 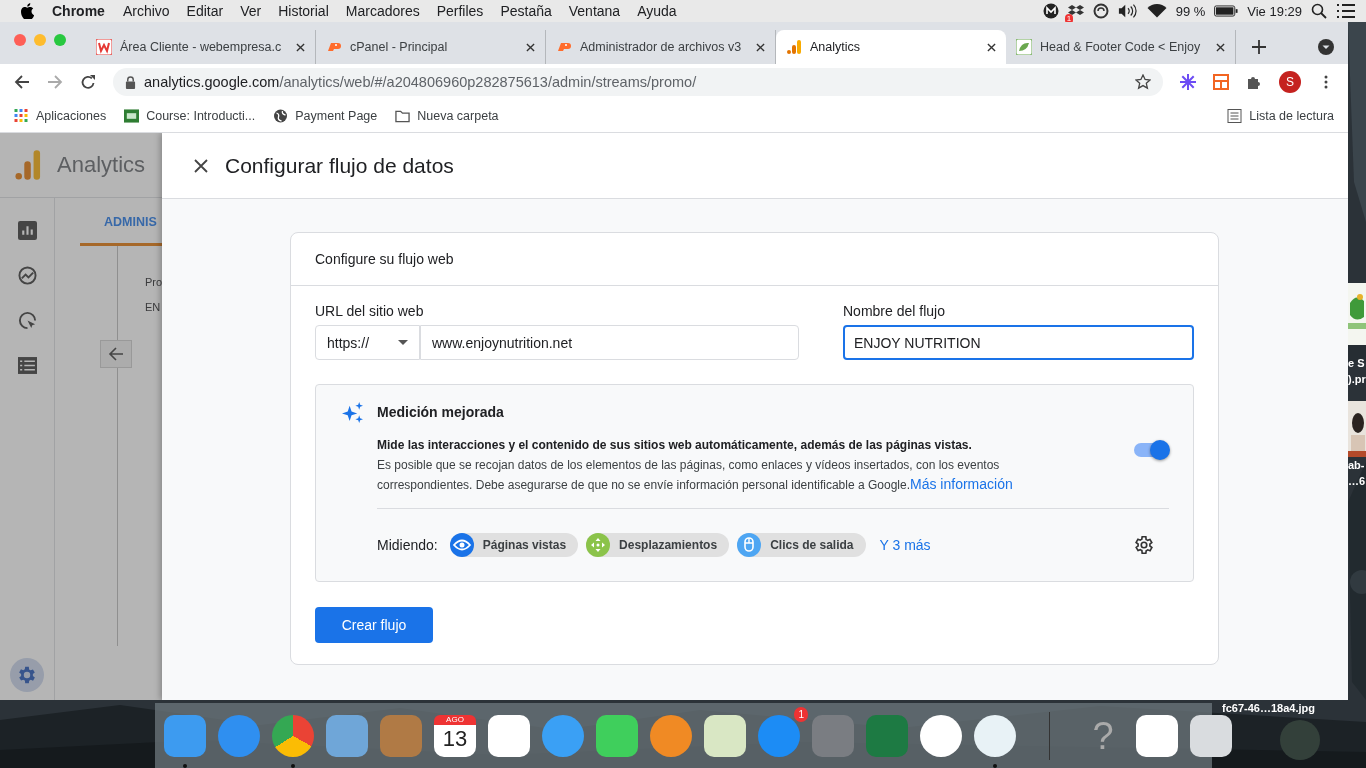 I want to click on create-stream-button: Crear flujo, so click(x=374, y=625).